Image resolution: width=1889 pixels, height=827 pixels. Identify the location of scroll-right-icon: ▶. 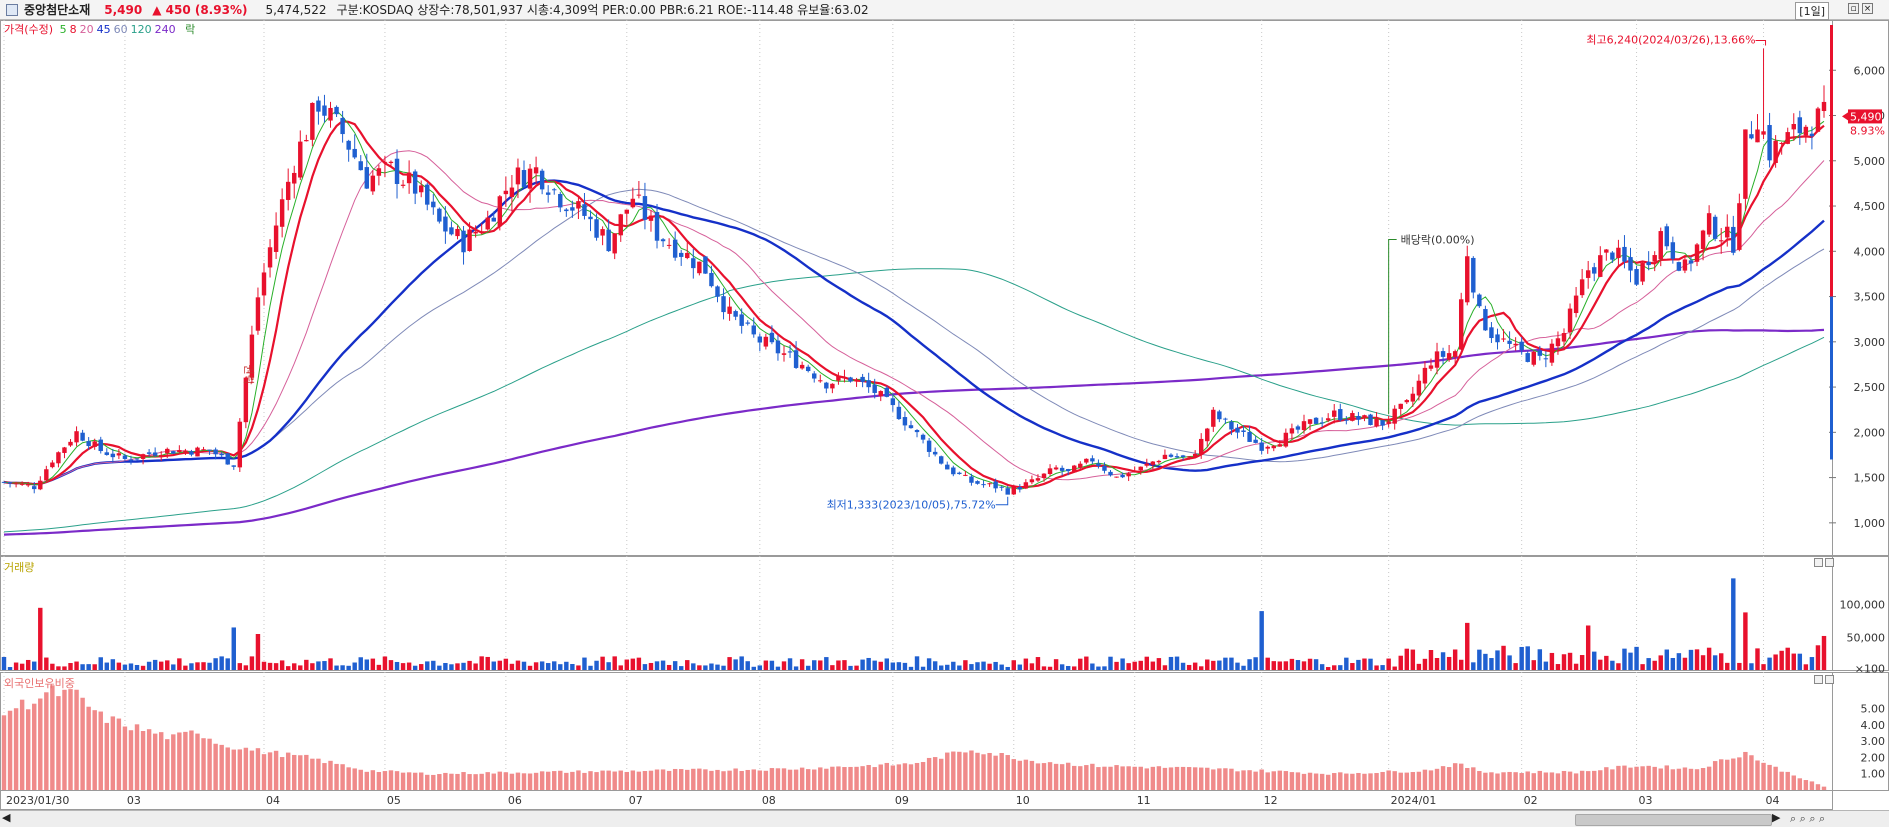
(1776, 817).